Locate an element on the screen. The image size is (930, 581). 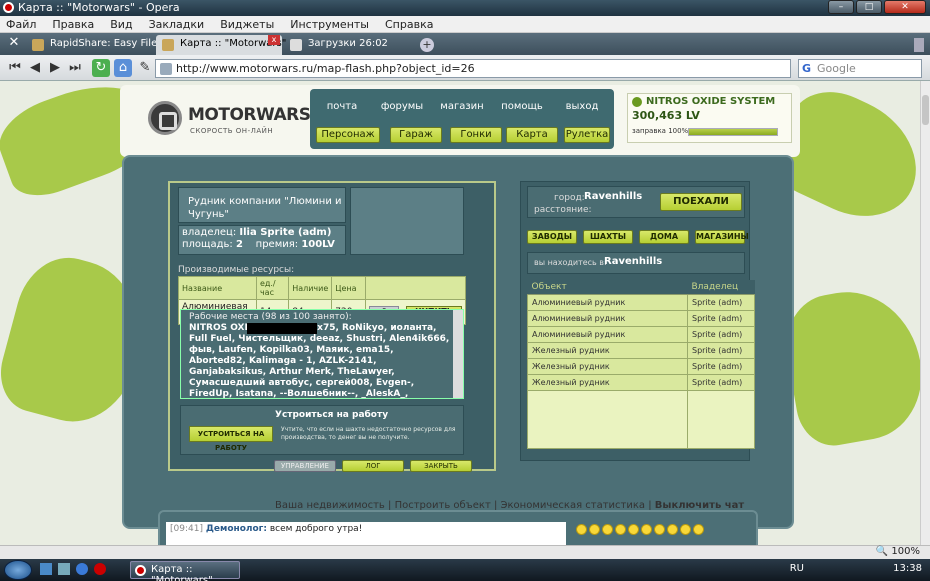
tab-downloads: Загрузки 26:02 is located at coordinates (348, 45).